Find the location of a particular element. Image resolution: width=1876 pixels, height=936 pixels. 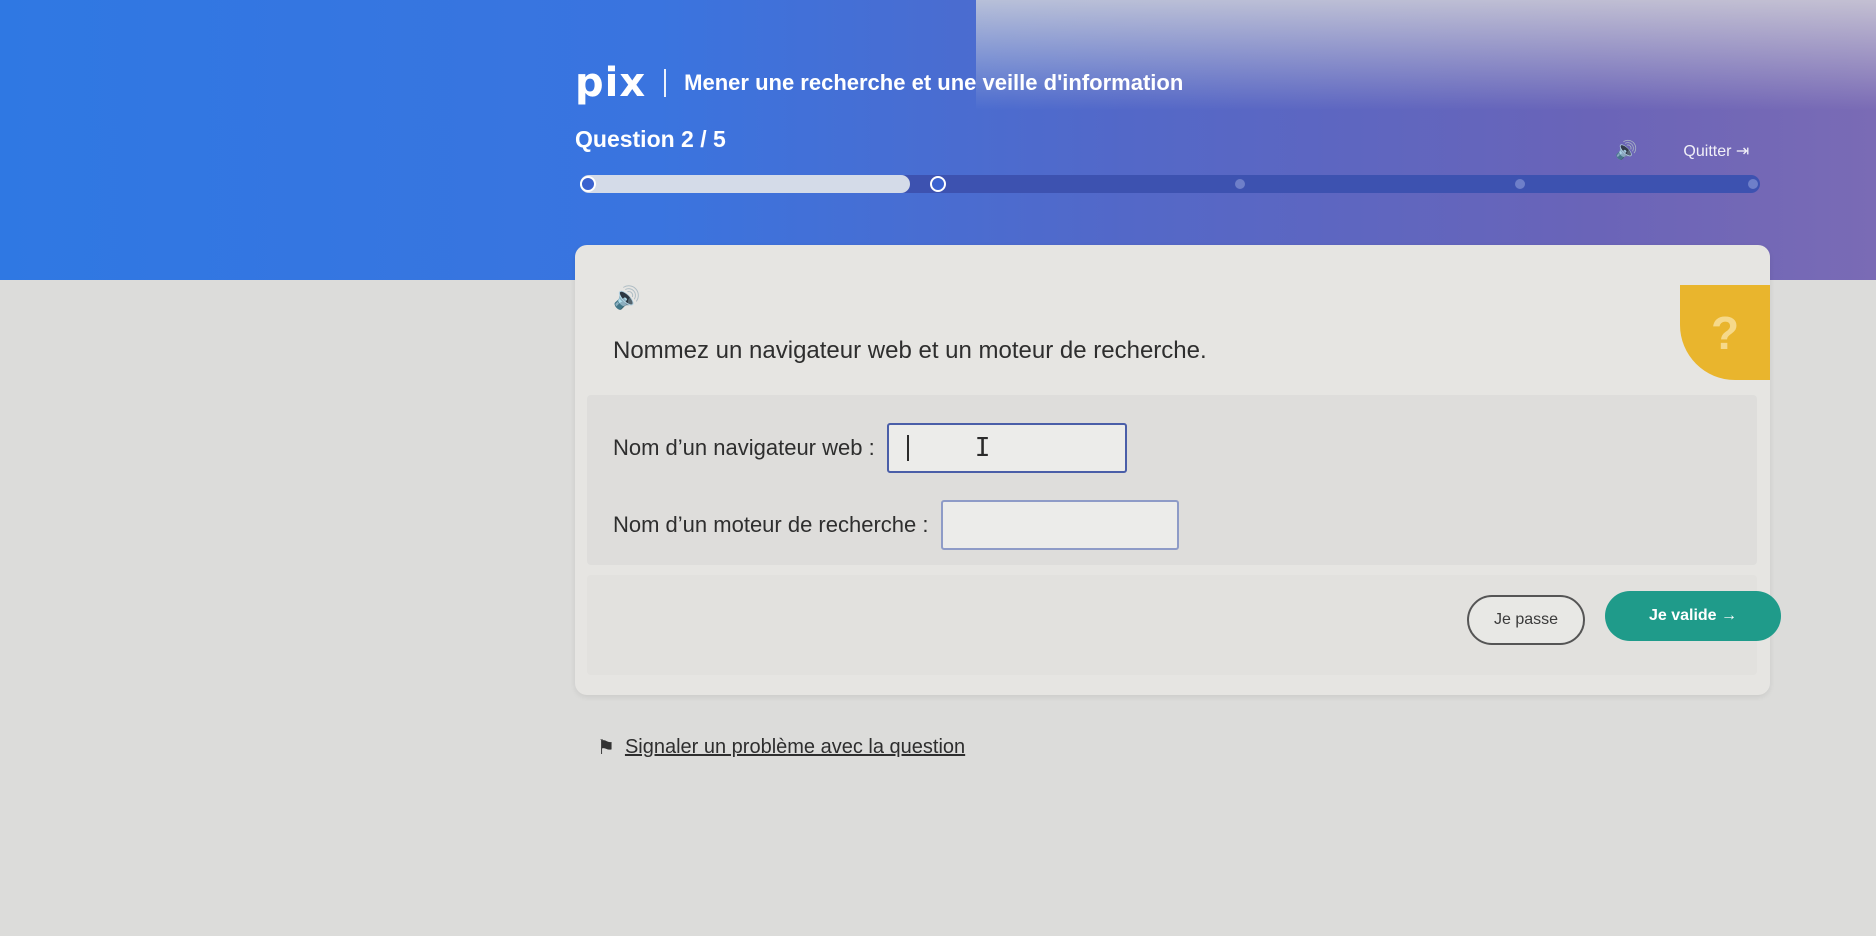

browser-name-input is located at coordinates (1006, 448).